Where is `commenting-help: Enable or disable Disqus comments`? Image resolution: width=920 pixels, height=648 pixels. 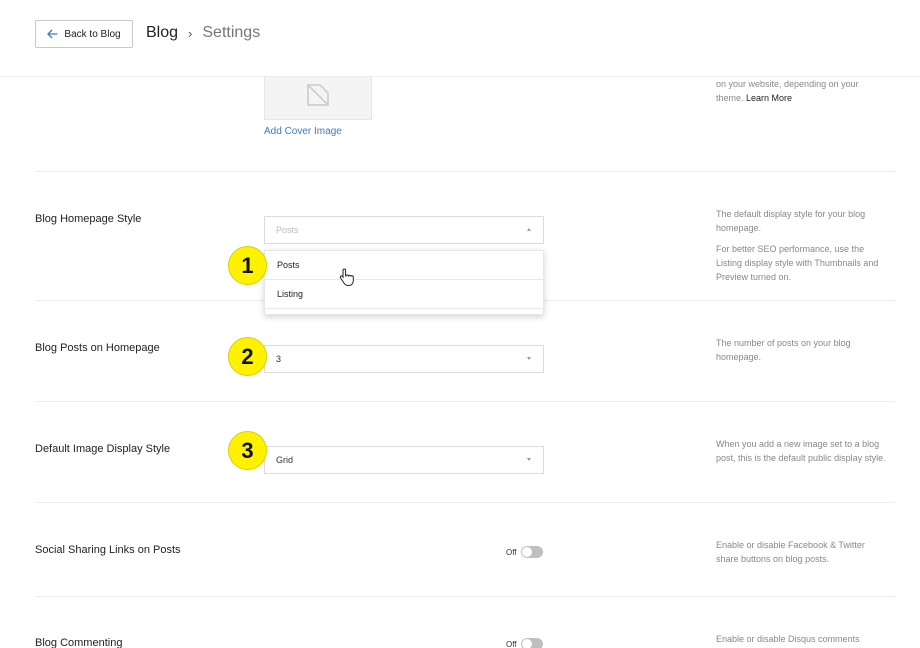 commenting-help: Enable or disable Disqus comments is located at coordinates (788, 639).